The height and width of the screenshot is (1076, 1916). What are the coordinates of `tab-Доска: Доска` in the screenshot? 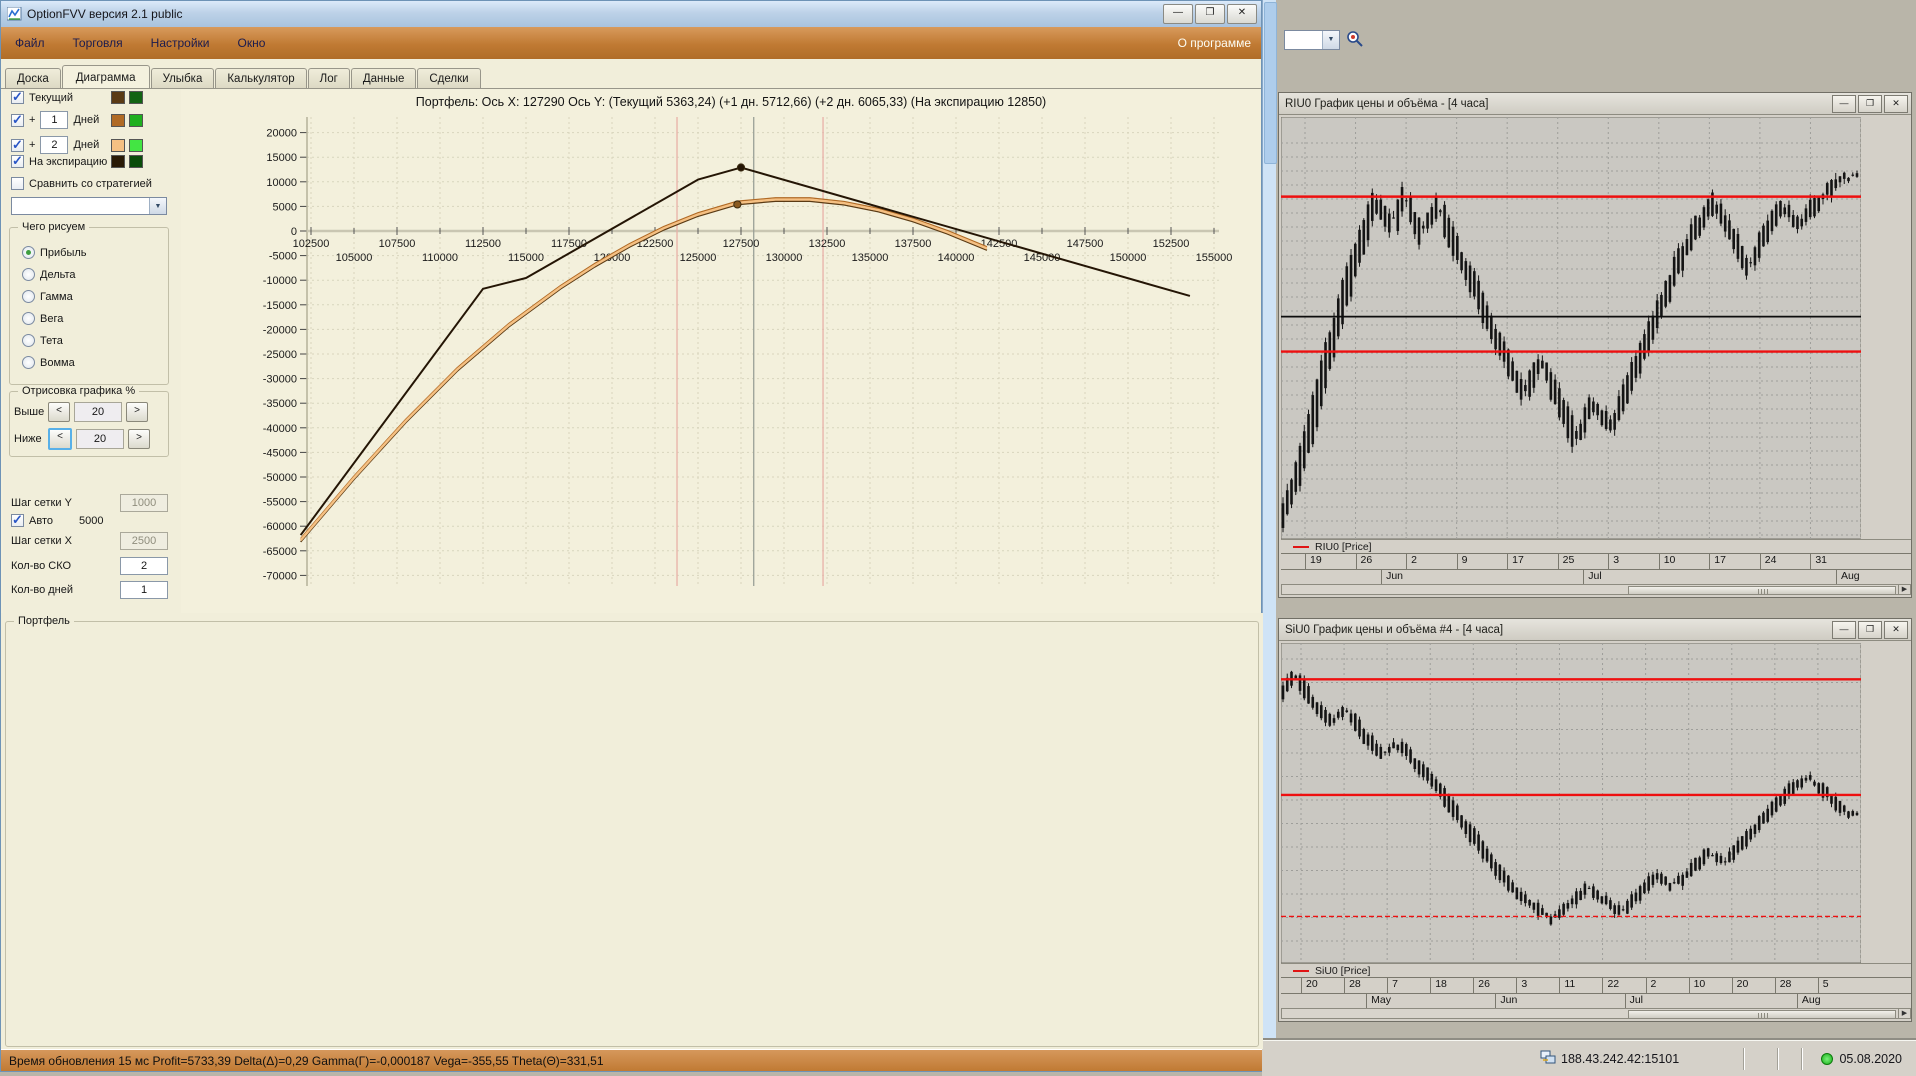 It's located at (33, 78).